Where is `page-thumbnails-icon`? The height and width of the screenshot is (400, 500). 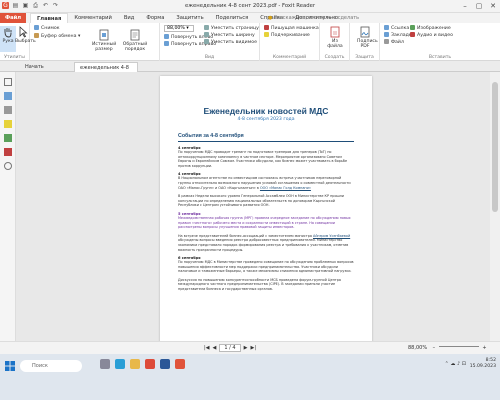 page-thumbnails-icon is located at coordinates (7, 82).